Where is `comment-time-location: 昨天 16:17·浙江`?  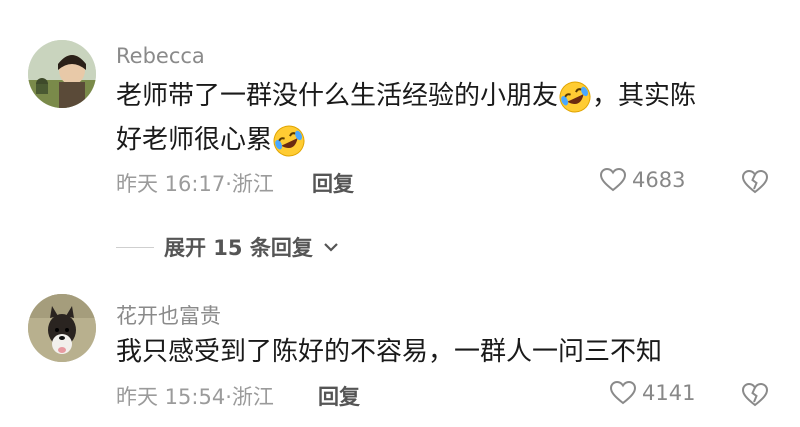 comment-time-location: 昨天 16:17·浙江 is located at coordinates (195, 184).